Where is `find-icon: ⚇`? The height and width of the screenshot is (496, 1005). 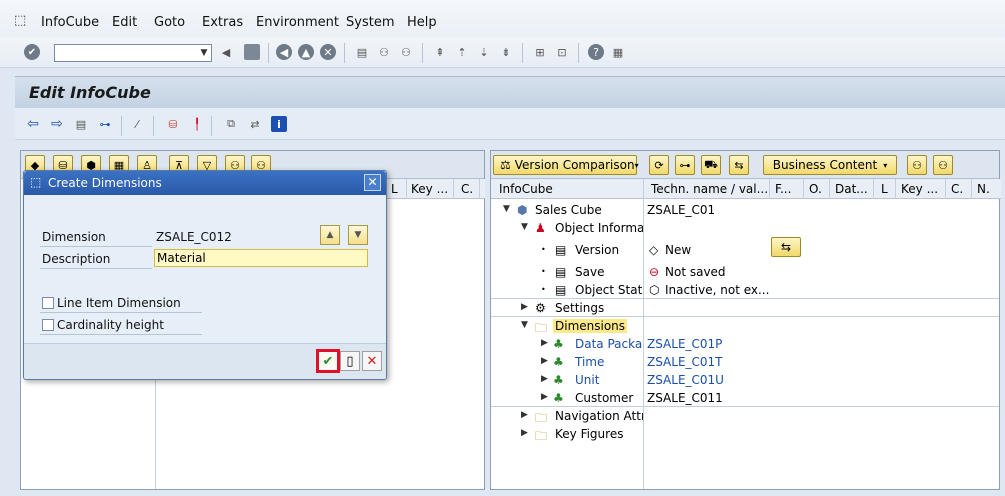 find-icon: ⚇ is located at coordinates (384, 52).